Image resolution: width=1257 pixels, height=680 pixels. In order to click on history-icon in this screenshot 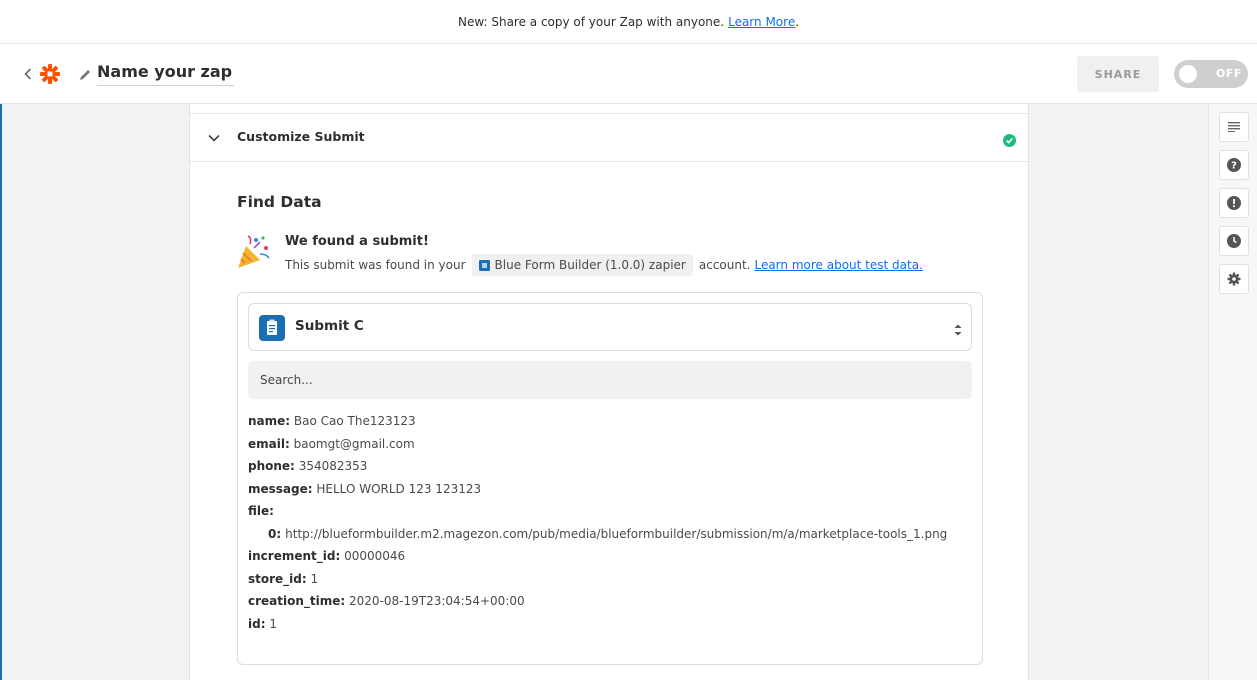, I will do `click(1234, 241)`.